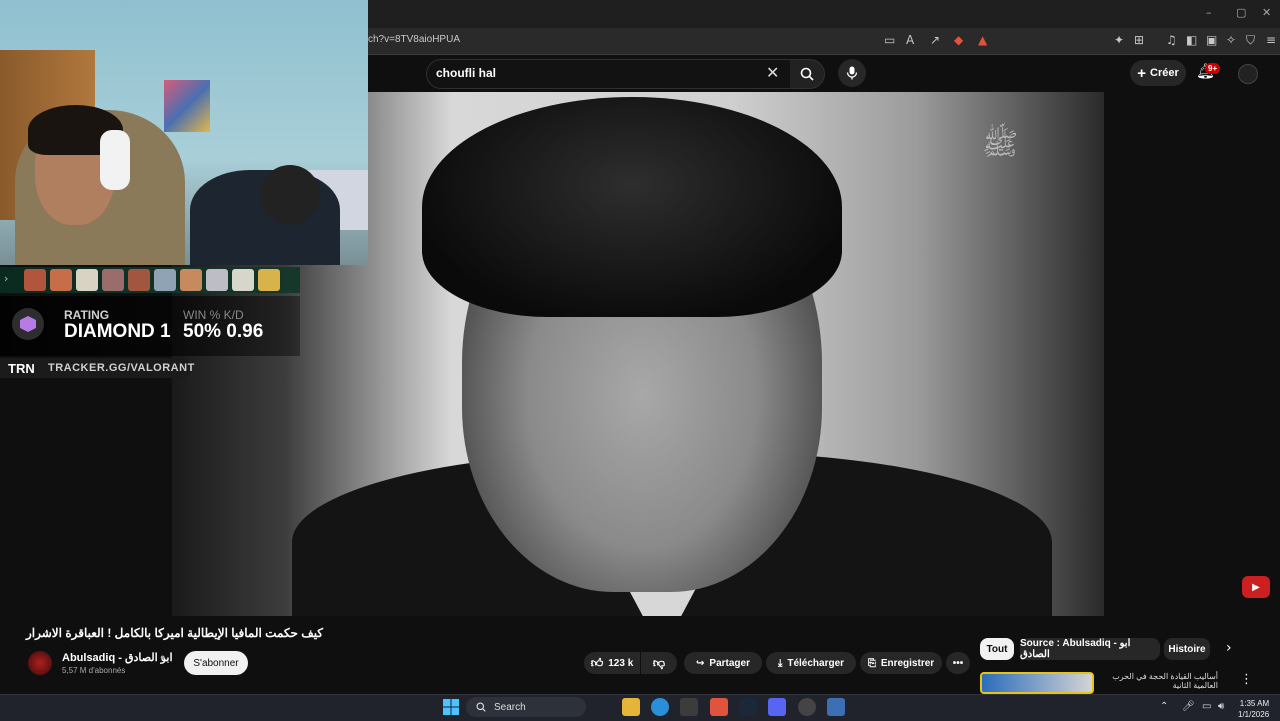  What do you see at coordinates (889, 40) in the screenshot?
I see `cast-icon: ▭` at bounding box center [889, 40].